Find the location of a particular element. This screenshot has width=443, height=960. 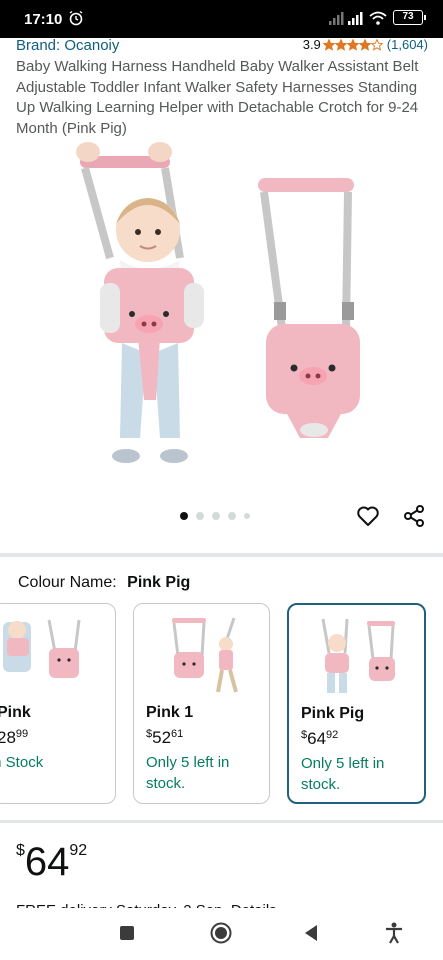

signal-icon is located at coordinates (346, 18).